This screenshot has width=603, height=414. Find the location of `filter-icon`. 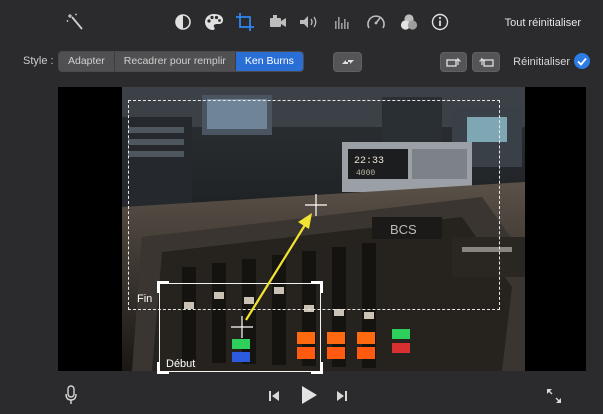

filter-icon is located at coordinates (409, 22).